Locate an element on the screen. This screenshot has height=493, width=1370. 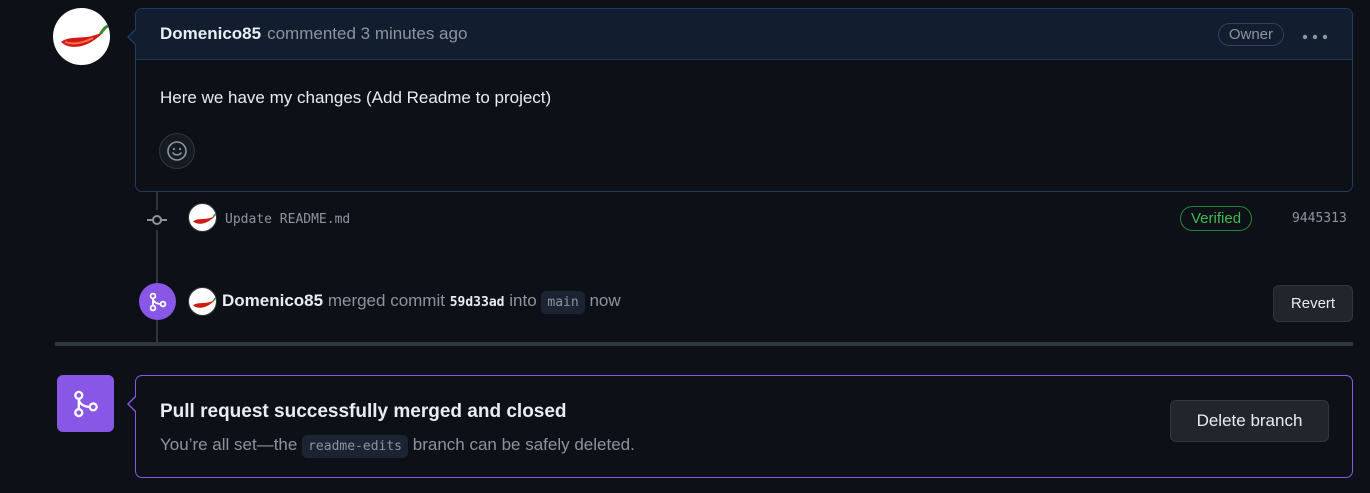
commit-author-avatar is located at coordinates (202, 217).